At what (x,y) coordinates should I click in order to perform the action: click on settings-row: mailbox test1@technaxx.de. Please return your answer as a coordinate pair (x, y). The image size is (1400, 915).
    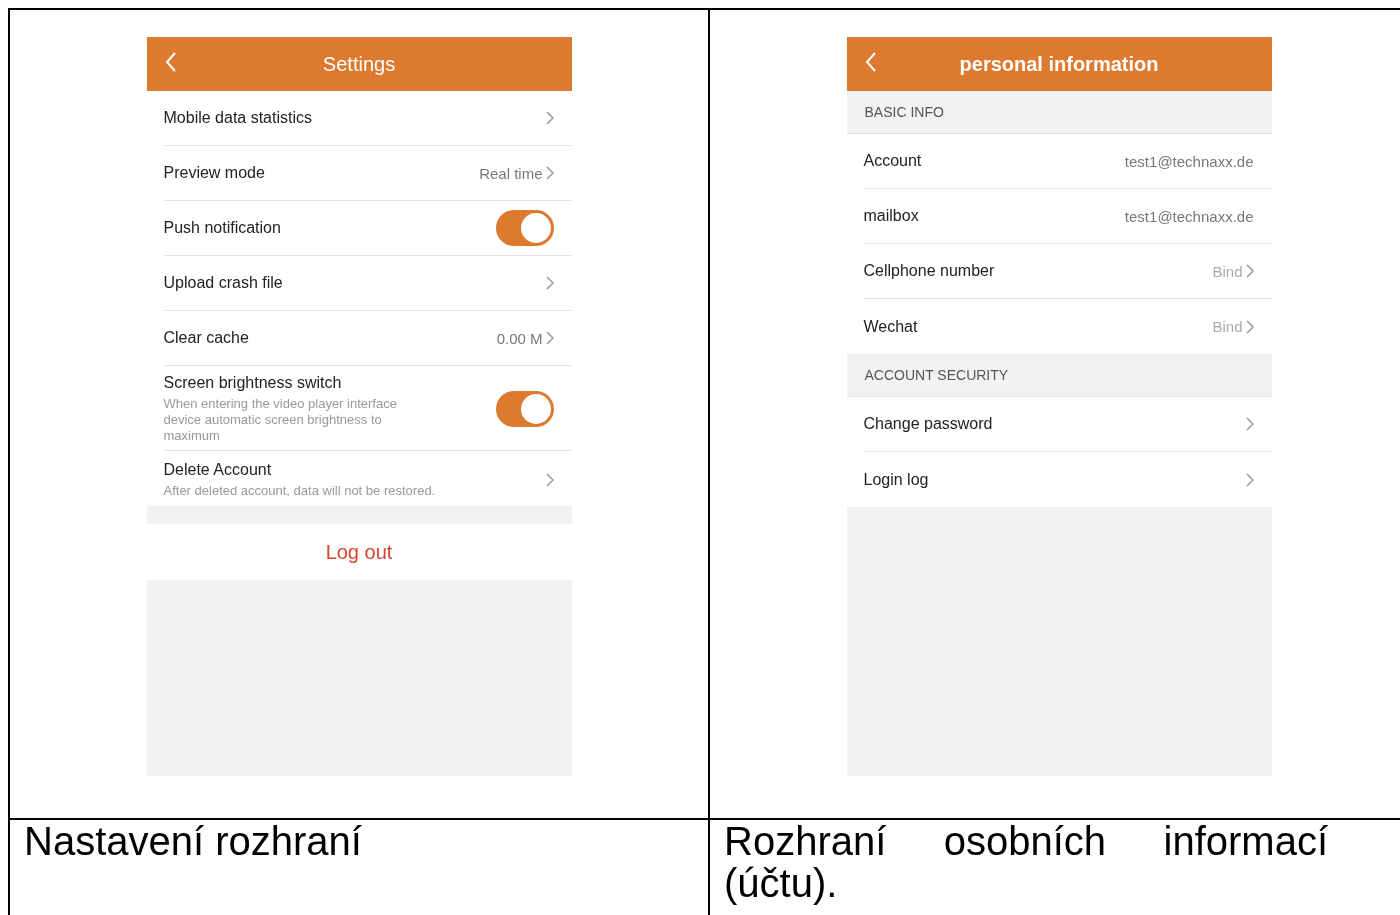
    Looking at the image, I should click on (1067, 216).